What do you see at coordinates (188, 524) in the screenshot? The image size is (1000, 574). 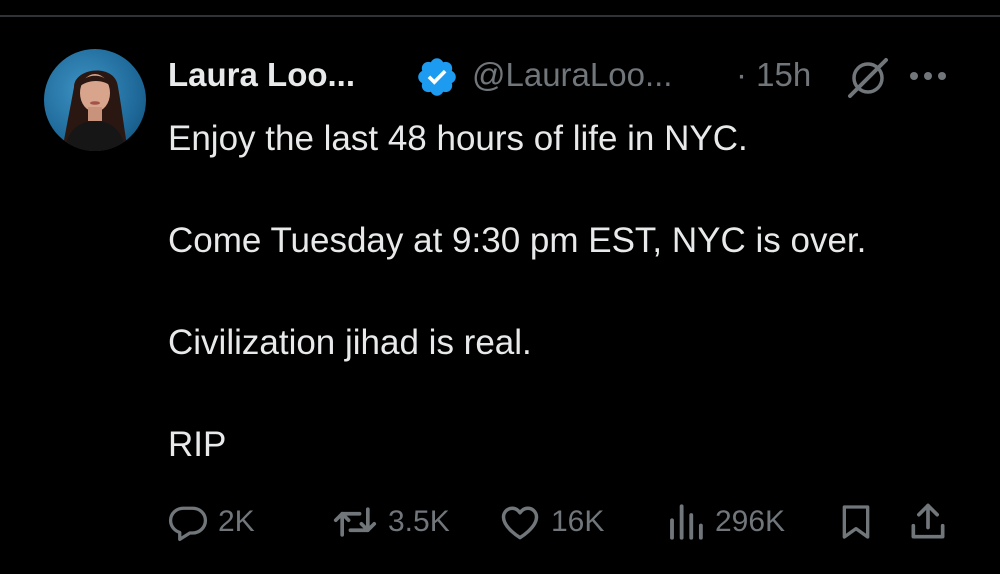 I see `reply-icon` at bounding box center [188, 524].